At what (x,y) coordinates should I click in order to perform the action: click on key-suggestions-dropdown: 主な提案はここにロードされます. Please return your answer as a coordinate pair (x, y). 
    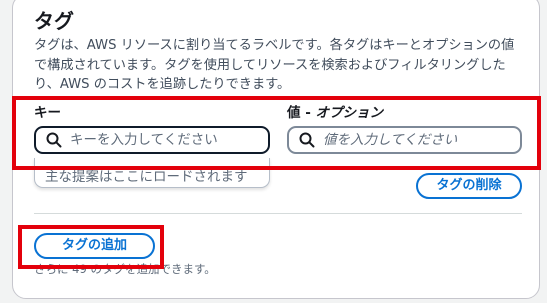
    Looking at the image, I should click on (152, 173).